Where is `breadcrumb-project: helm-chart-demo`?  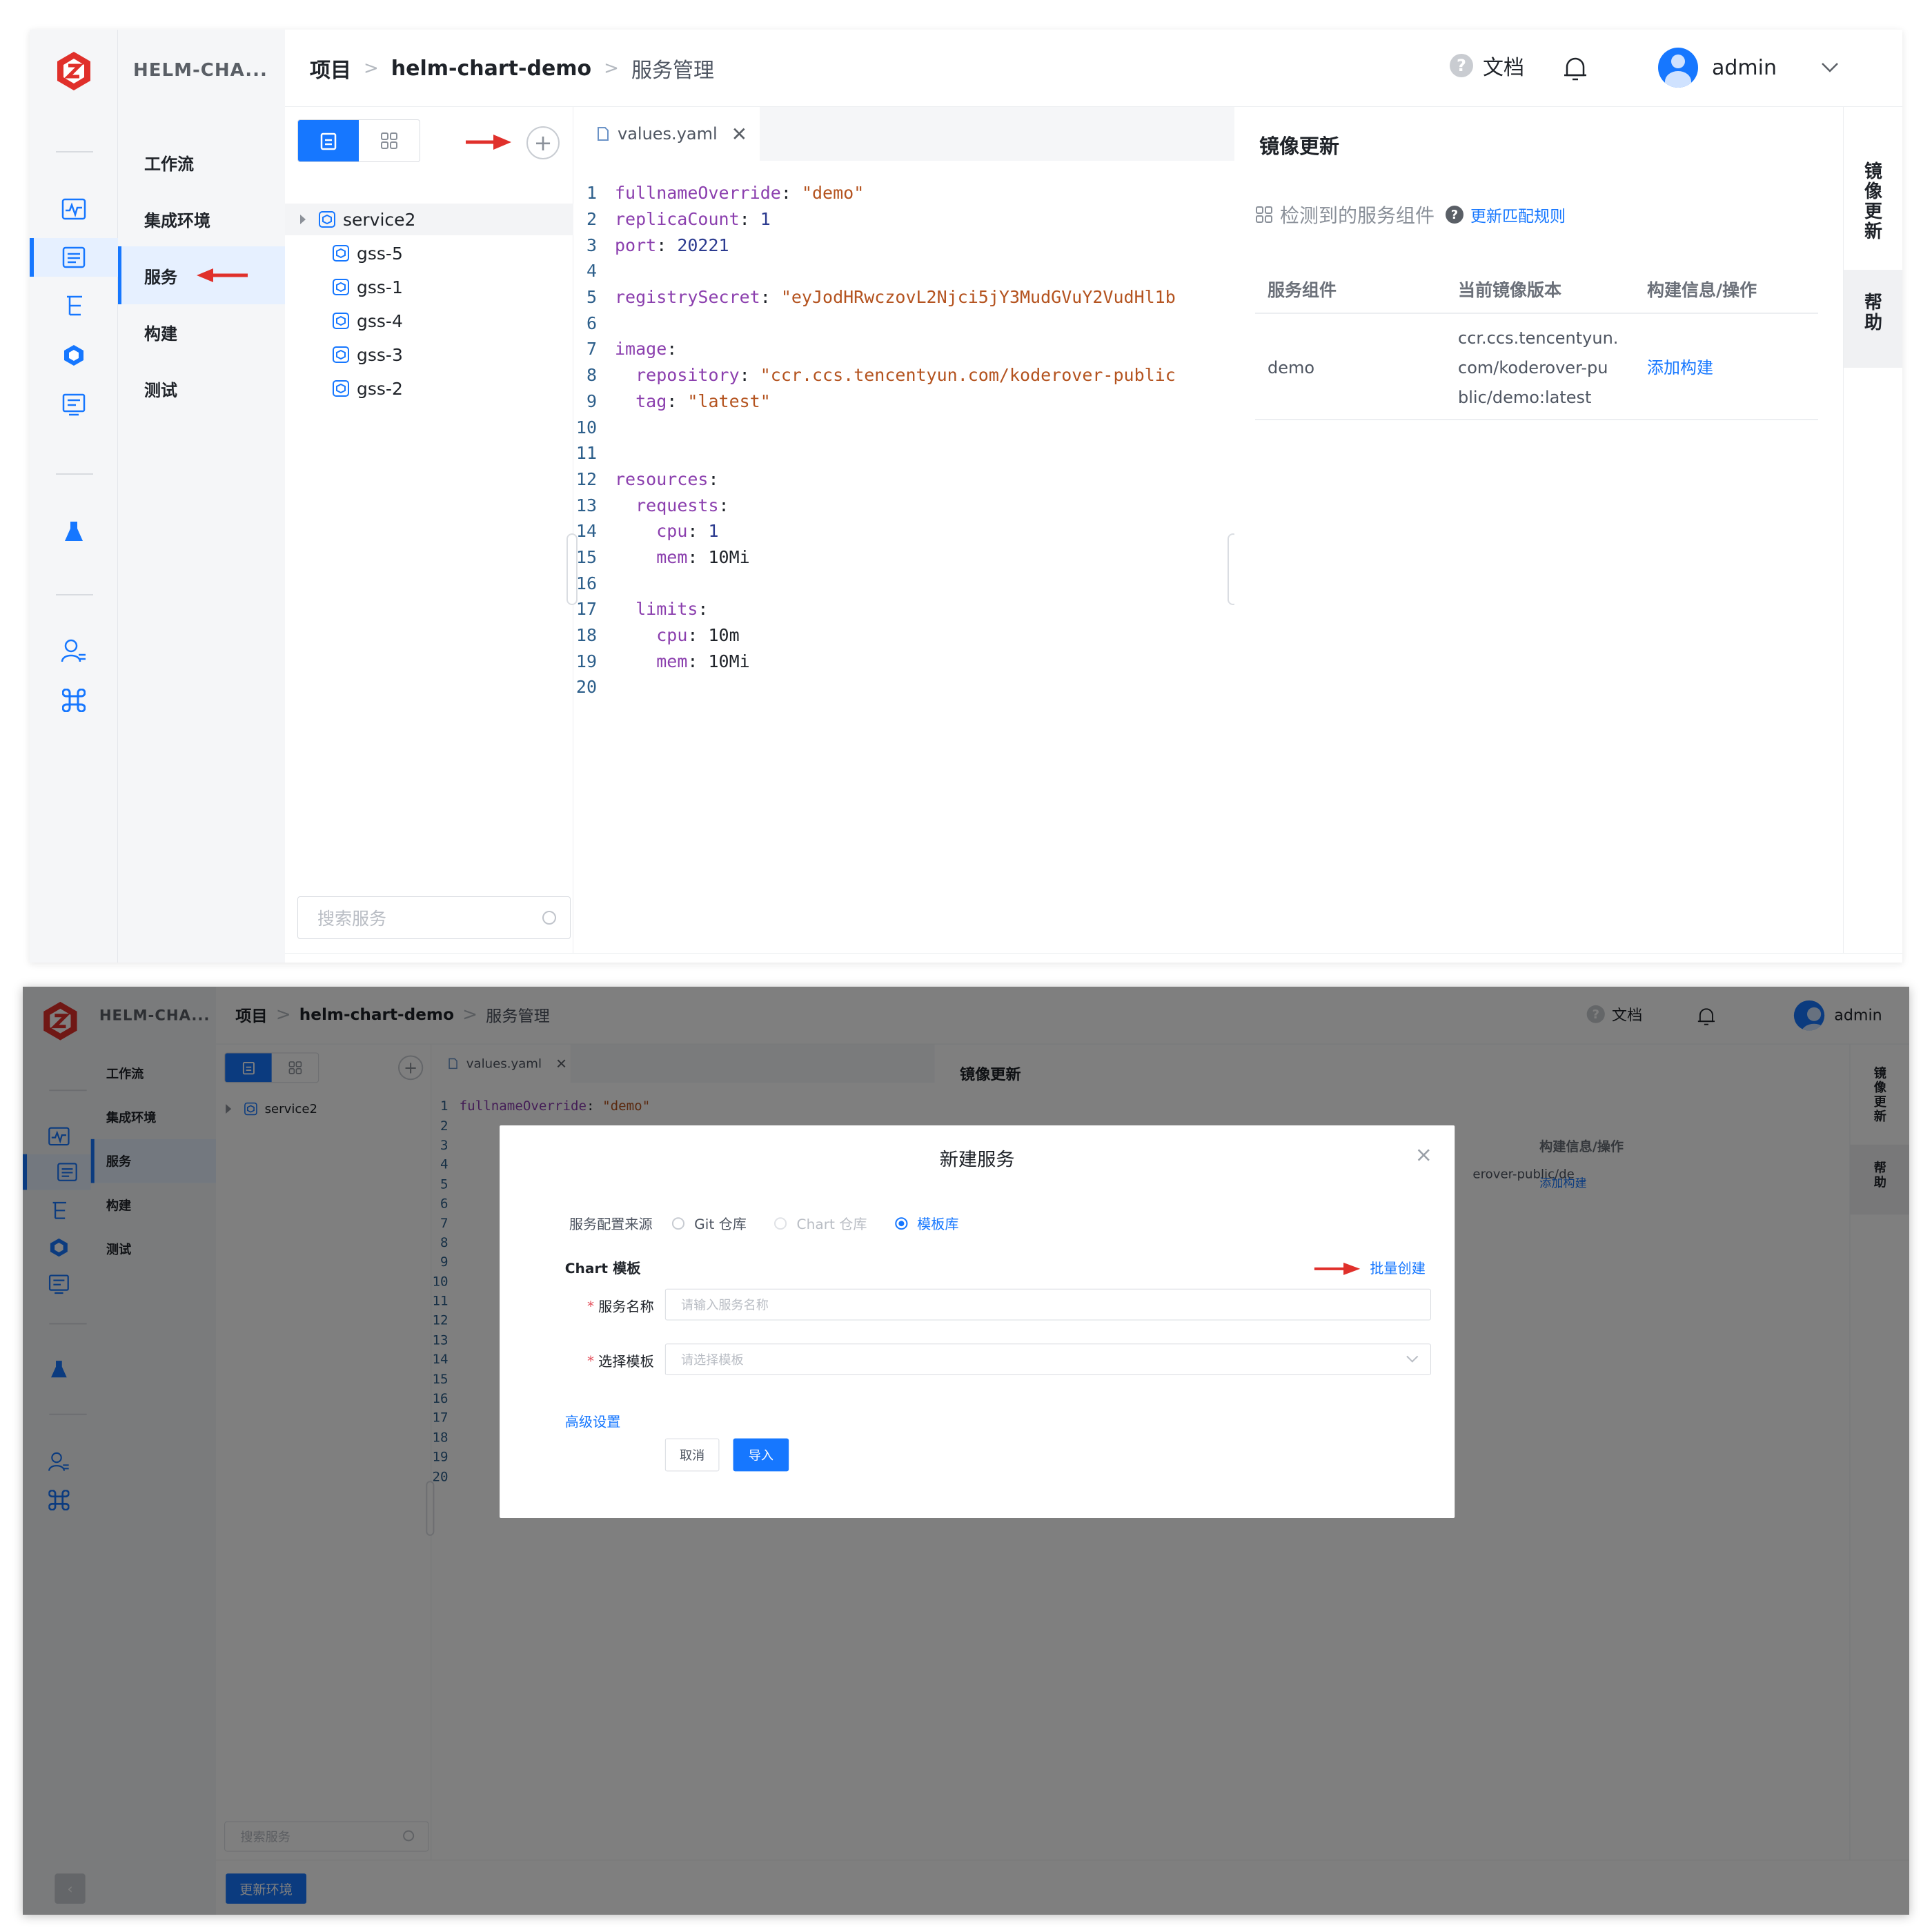 breadcrumb-project: helm-chart-demo is located at coordinates (491, 69).